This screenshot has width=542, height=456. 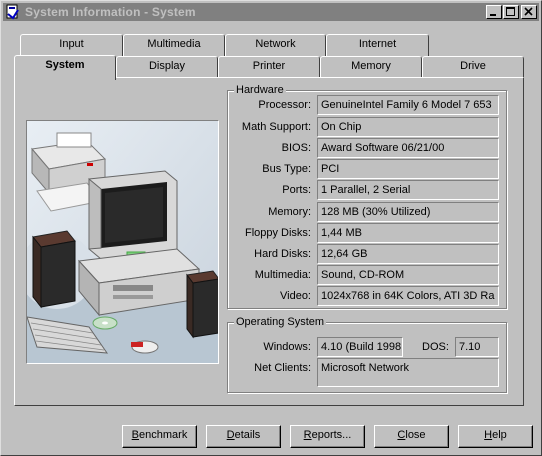 I want to click on bios-label: BIOS:, so click(x=296, y=148).